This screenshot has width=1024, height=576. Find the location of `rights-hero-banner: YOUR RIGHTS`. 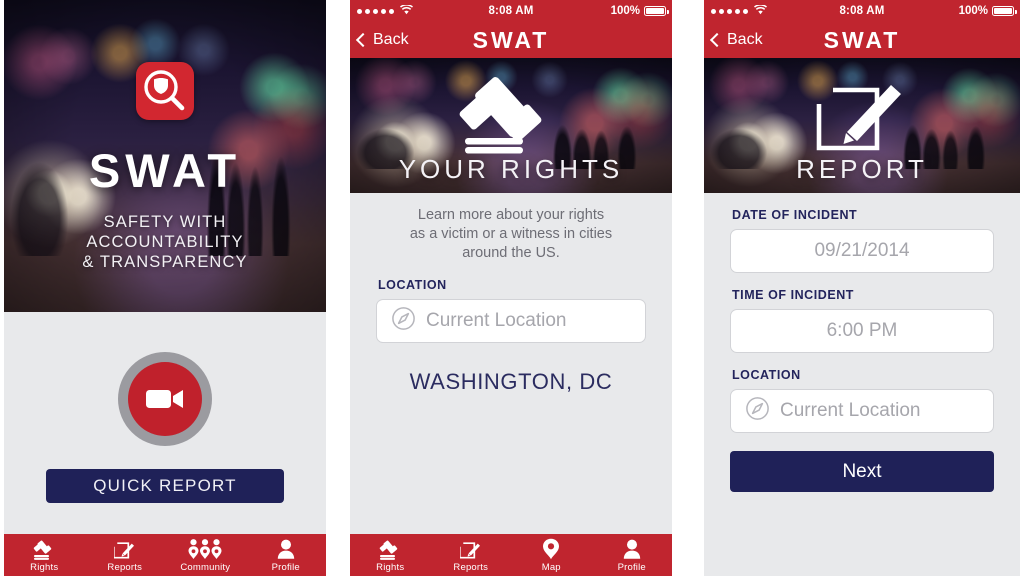

rights-hero-banner: YOUR RIGHTS is located at coordinates (511, 125).